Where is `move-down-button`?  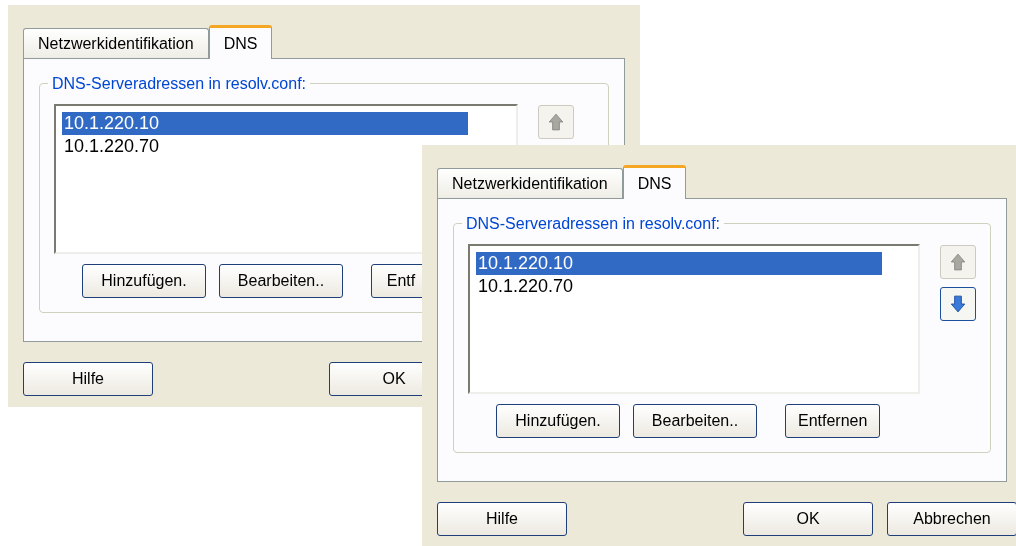
move-down-button is located at coordinates (958, 304).